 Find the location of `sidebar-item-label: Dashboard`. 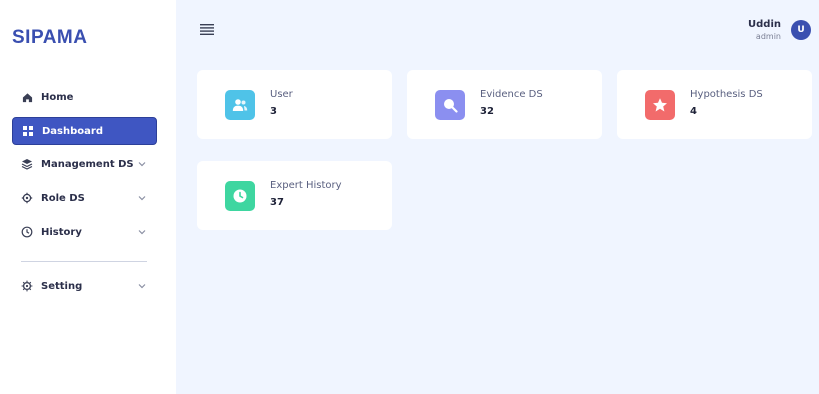

sidebar-item-label: Dashboard is located at coordinates (72, 131).